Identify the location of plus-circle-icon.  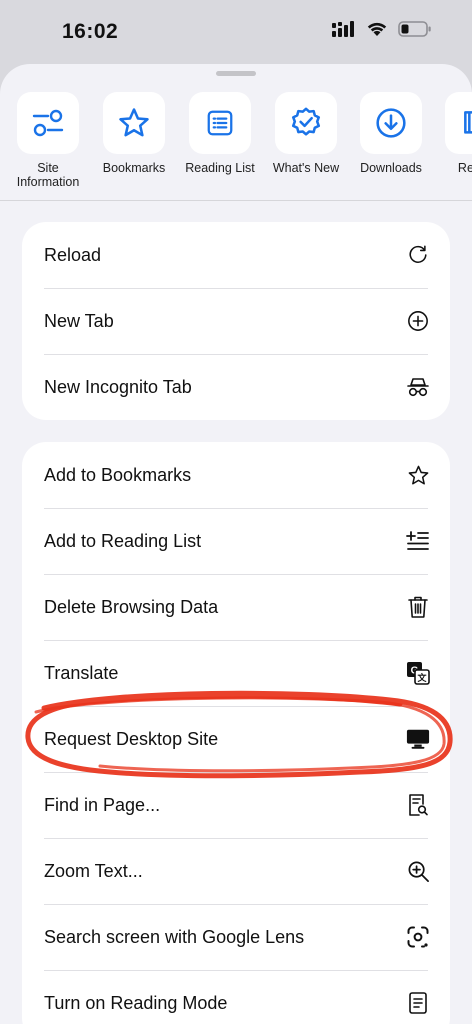
(418, 321).